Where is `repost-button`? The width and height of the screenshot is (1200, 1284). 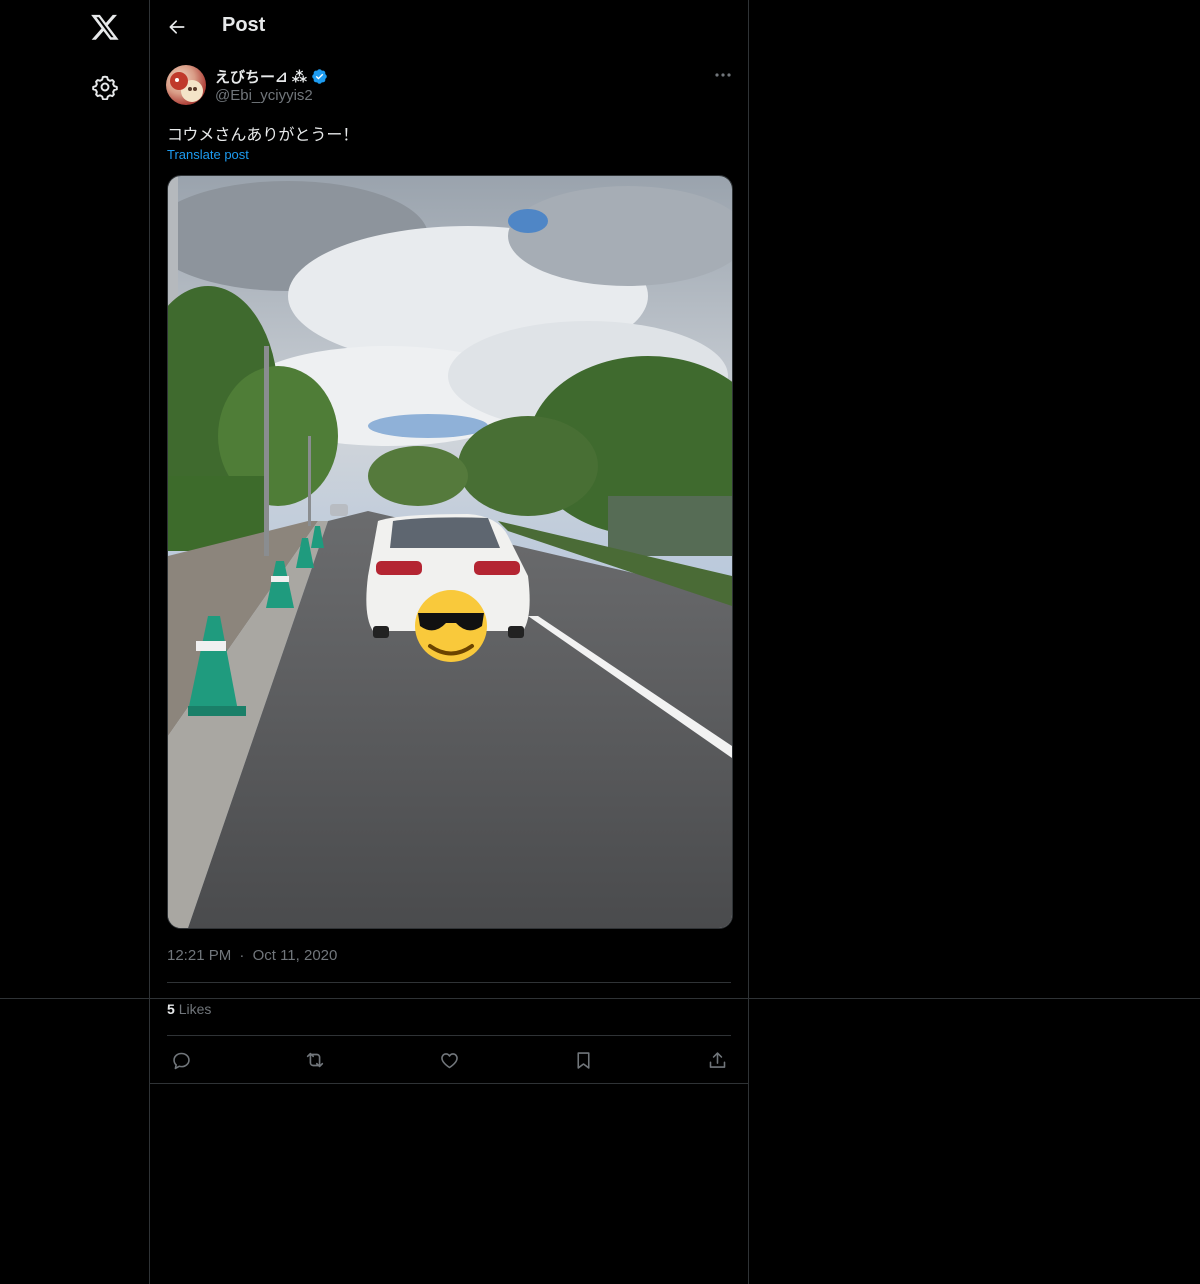
repost-button is located at coordinates (315, 1060).